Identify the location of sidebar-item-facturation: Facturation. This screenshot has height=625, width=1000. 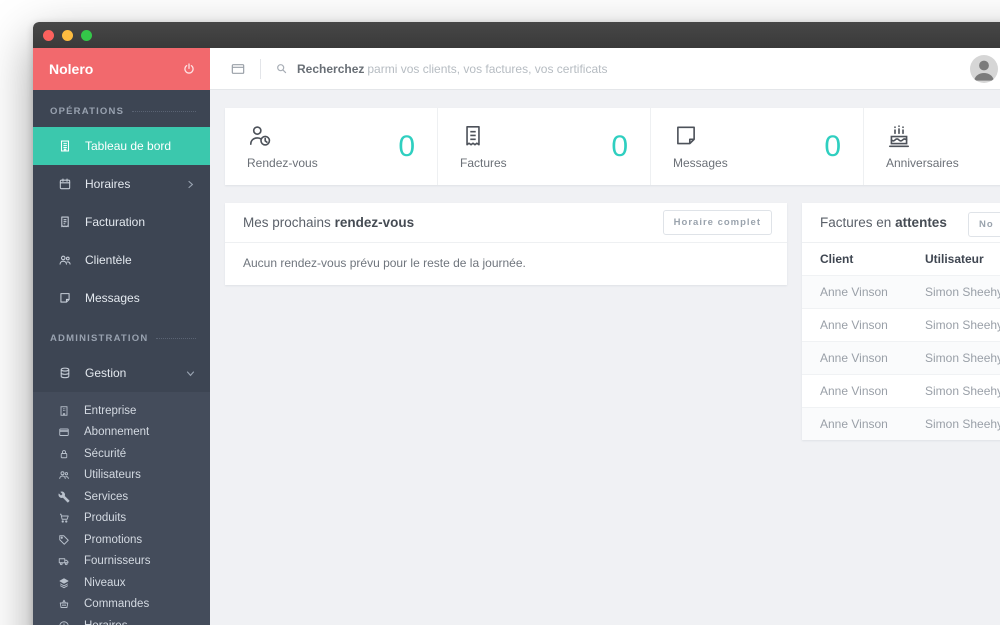
(121, 222).